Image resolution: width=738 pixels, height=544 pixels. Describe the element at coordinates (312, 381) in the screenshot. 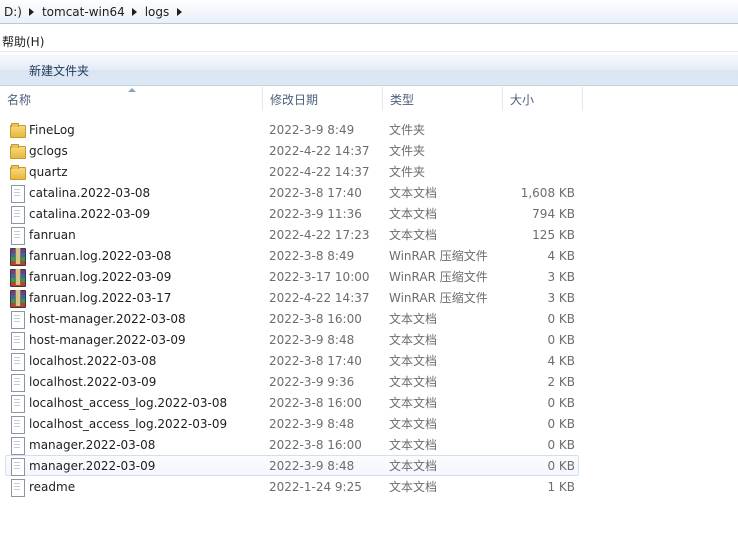

I see `file-modified-date: 2022-3-9 9:36` at that location.